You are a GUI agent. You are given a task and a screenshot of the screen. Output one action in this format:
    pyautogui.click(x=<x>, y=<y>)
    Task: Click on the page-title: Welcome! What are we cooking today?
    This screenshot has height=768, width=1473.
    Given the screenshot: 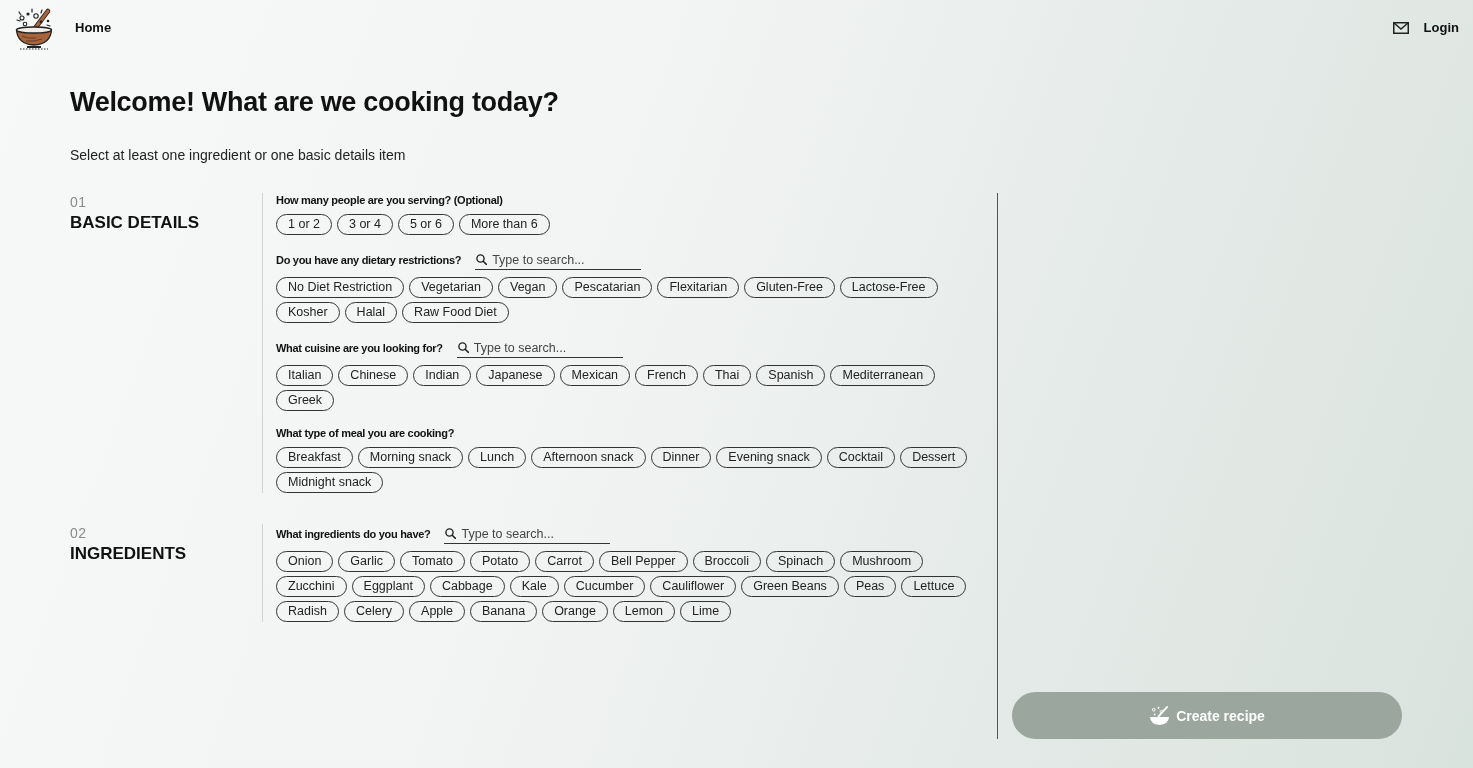 What is the action you would take?
    pyautogui.click(x=315, y=102)
    